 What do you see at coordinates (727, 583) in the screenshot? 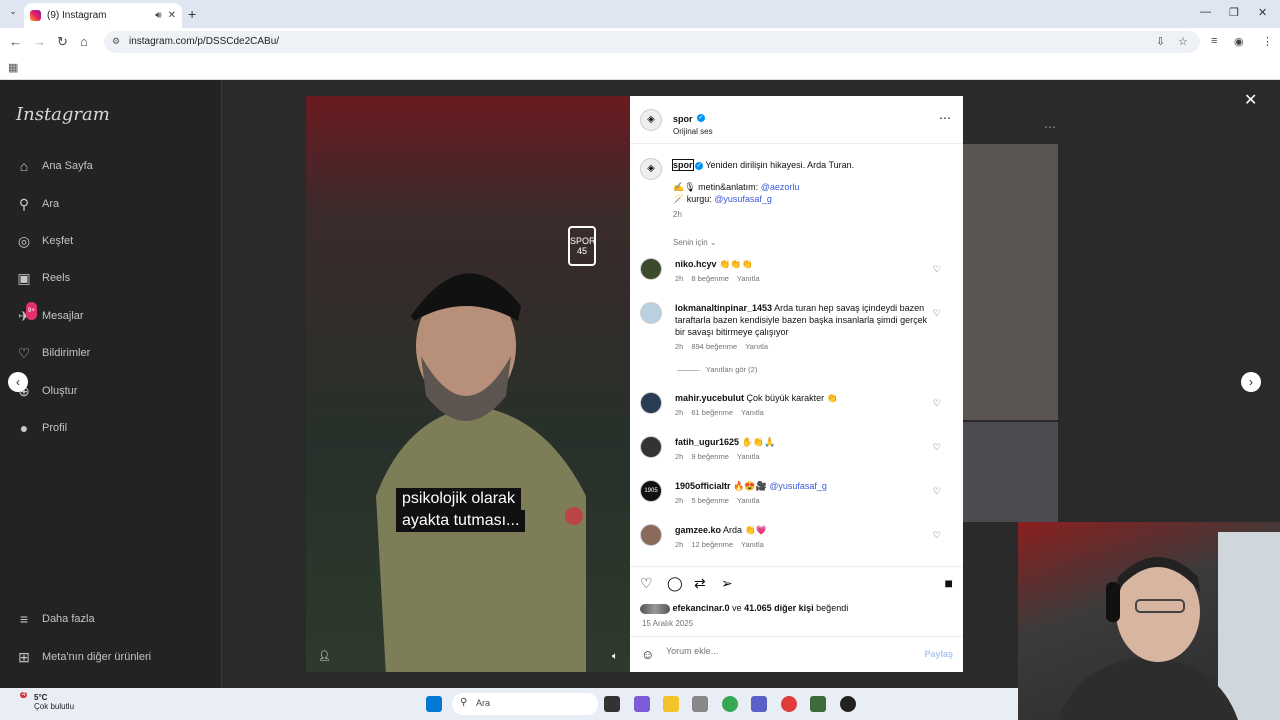
I see `share-icon: ➢` at bounding box center [727, 583].